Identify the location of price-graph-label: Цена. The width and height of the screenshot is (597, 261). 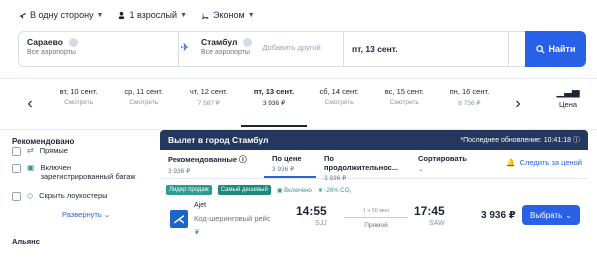
(568, 104).